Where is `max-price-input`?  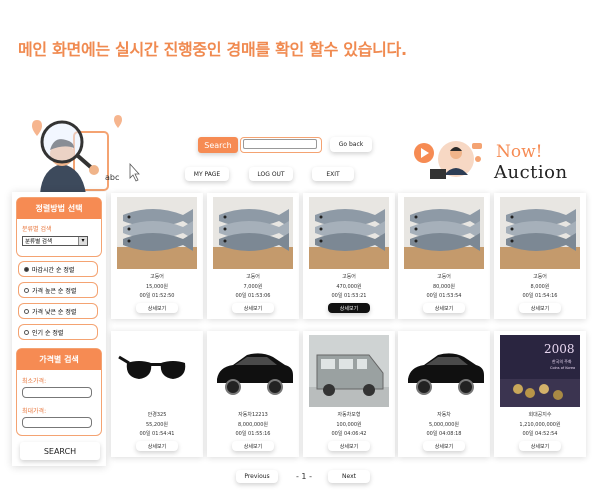
max-price-input is located at coordinates (57, 422).